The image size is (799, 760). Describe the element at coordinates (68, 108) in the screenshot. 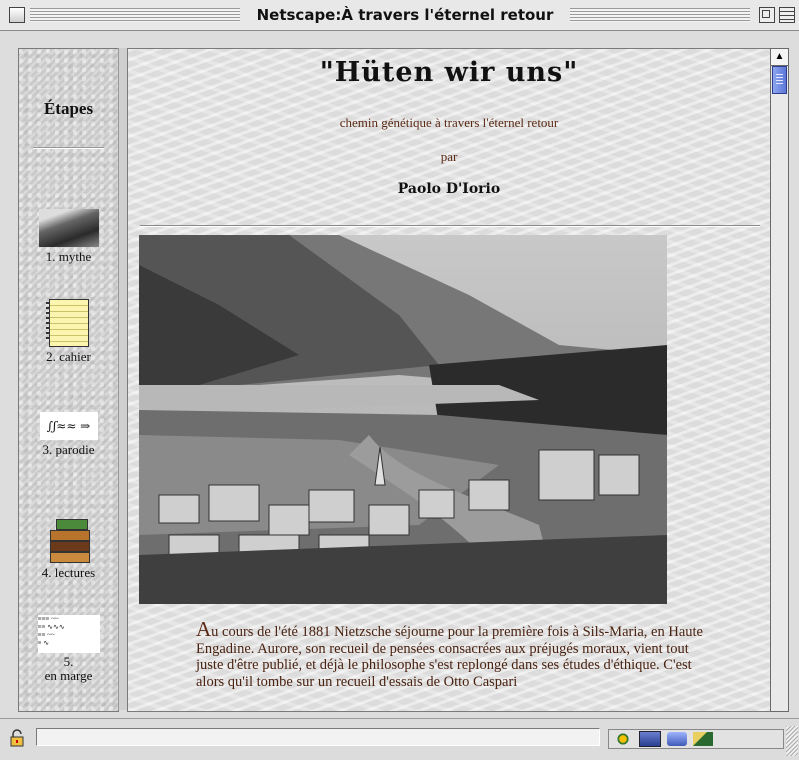

I see `sidebar-heading: Étapes` at that location.